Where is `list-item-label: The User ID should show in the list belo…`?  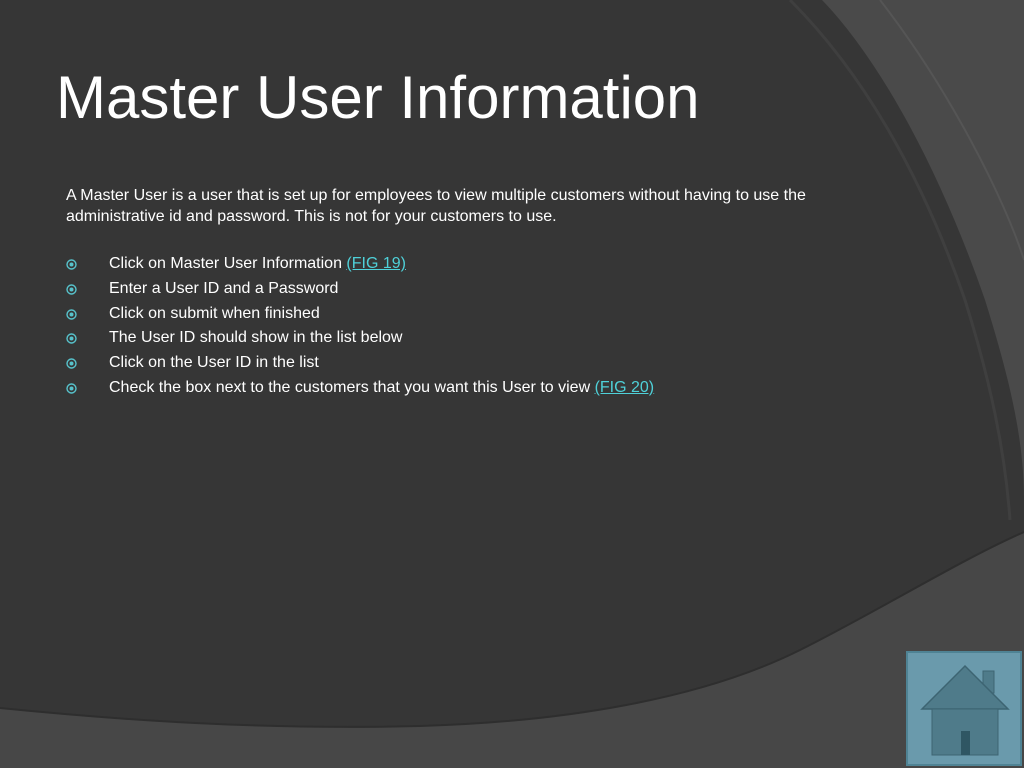 list-item-label: The User ID should show in the list belo… is located at coordinates (256, 338).